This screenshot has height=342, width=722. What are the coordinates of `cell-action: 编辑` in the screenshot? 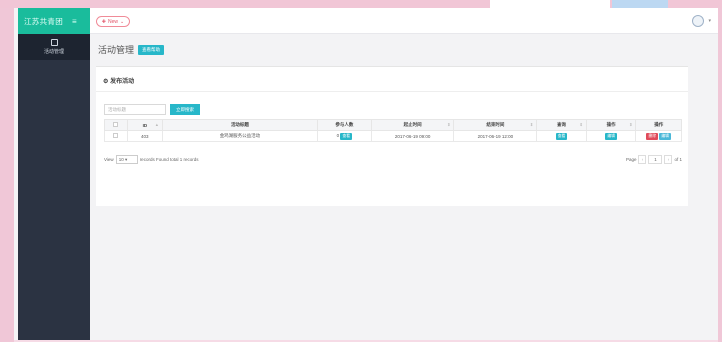 It's located at (611, 136).